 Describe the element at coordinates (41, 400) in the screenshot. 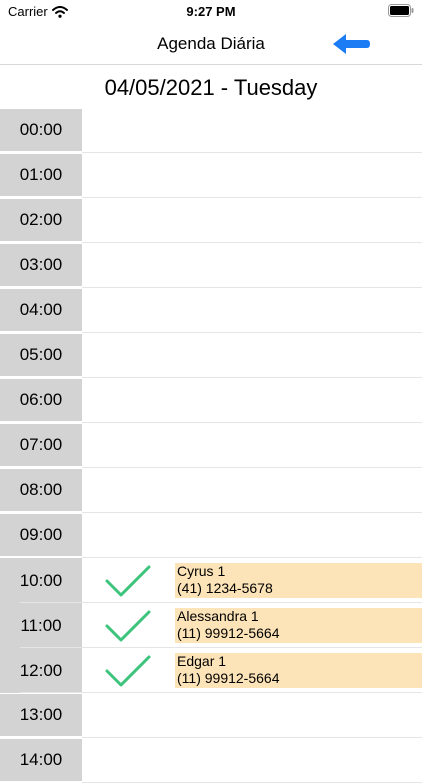

I see `hour-label: 06:00` at that location.